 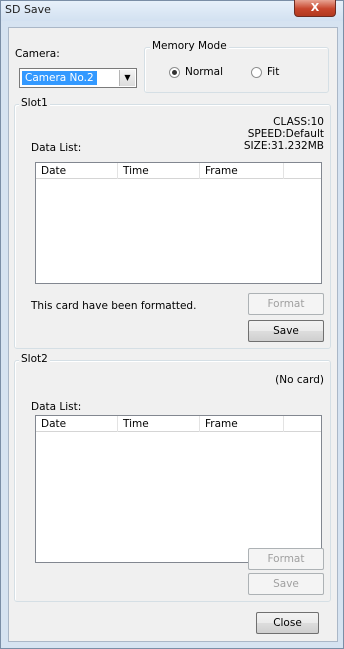 What do you see at coordinates (189, 46) in the screenshot?
I see `memory-mode-title: Memory Mode` at bounding box center [189, 46].